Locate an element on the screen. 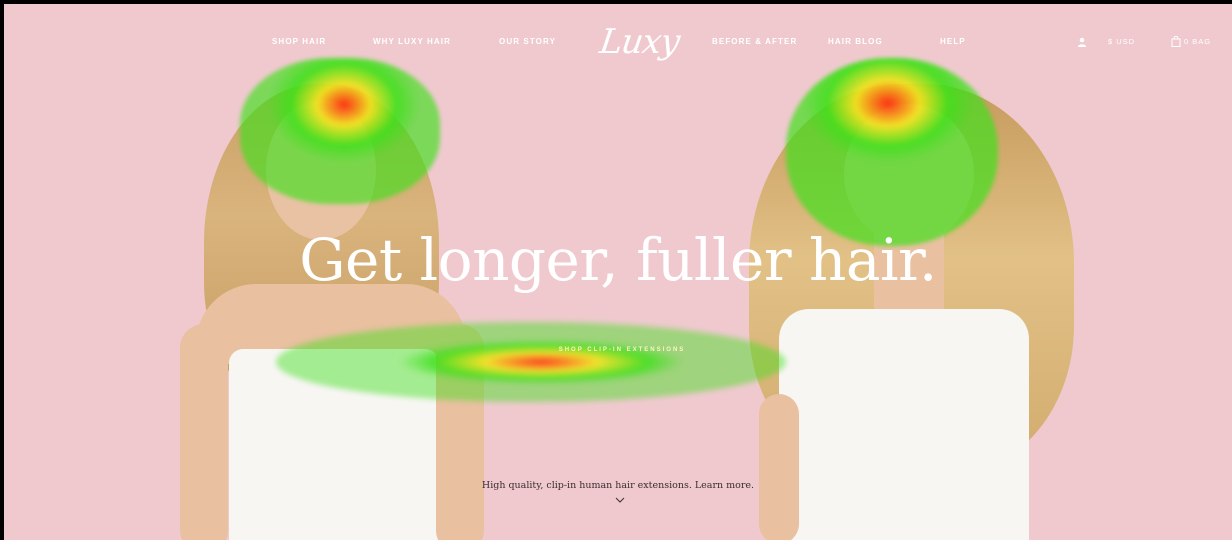  bag-count: 0 BAG is located at coordinates (1197, 41).